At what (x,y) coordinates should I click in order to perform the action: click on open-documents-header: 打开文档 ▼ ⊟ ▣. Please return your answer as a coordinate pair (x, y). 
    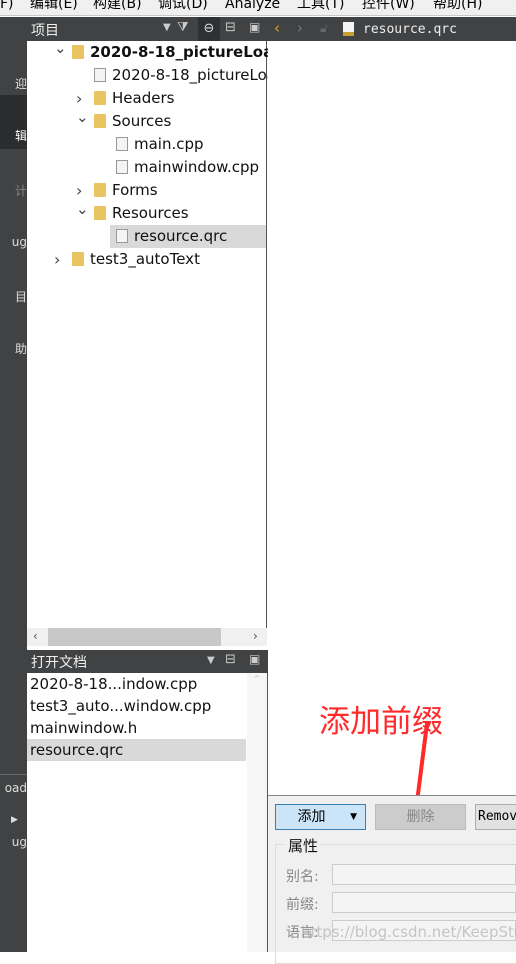
    Looking at the image, I should click on (147, 661).